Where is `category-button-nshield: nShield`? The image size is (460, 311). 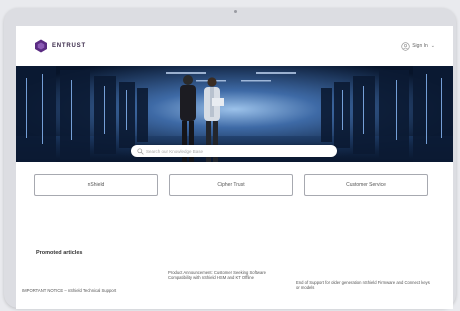 category-button-nshield: nShield is located at coordinates (96, 185).